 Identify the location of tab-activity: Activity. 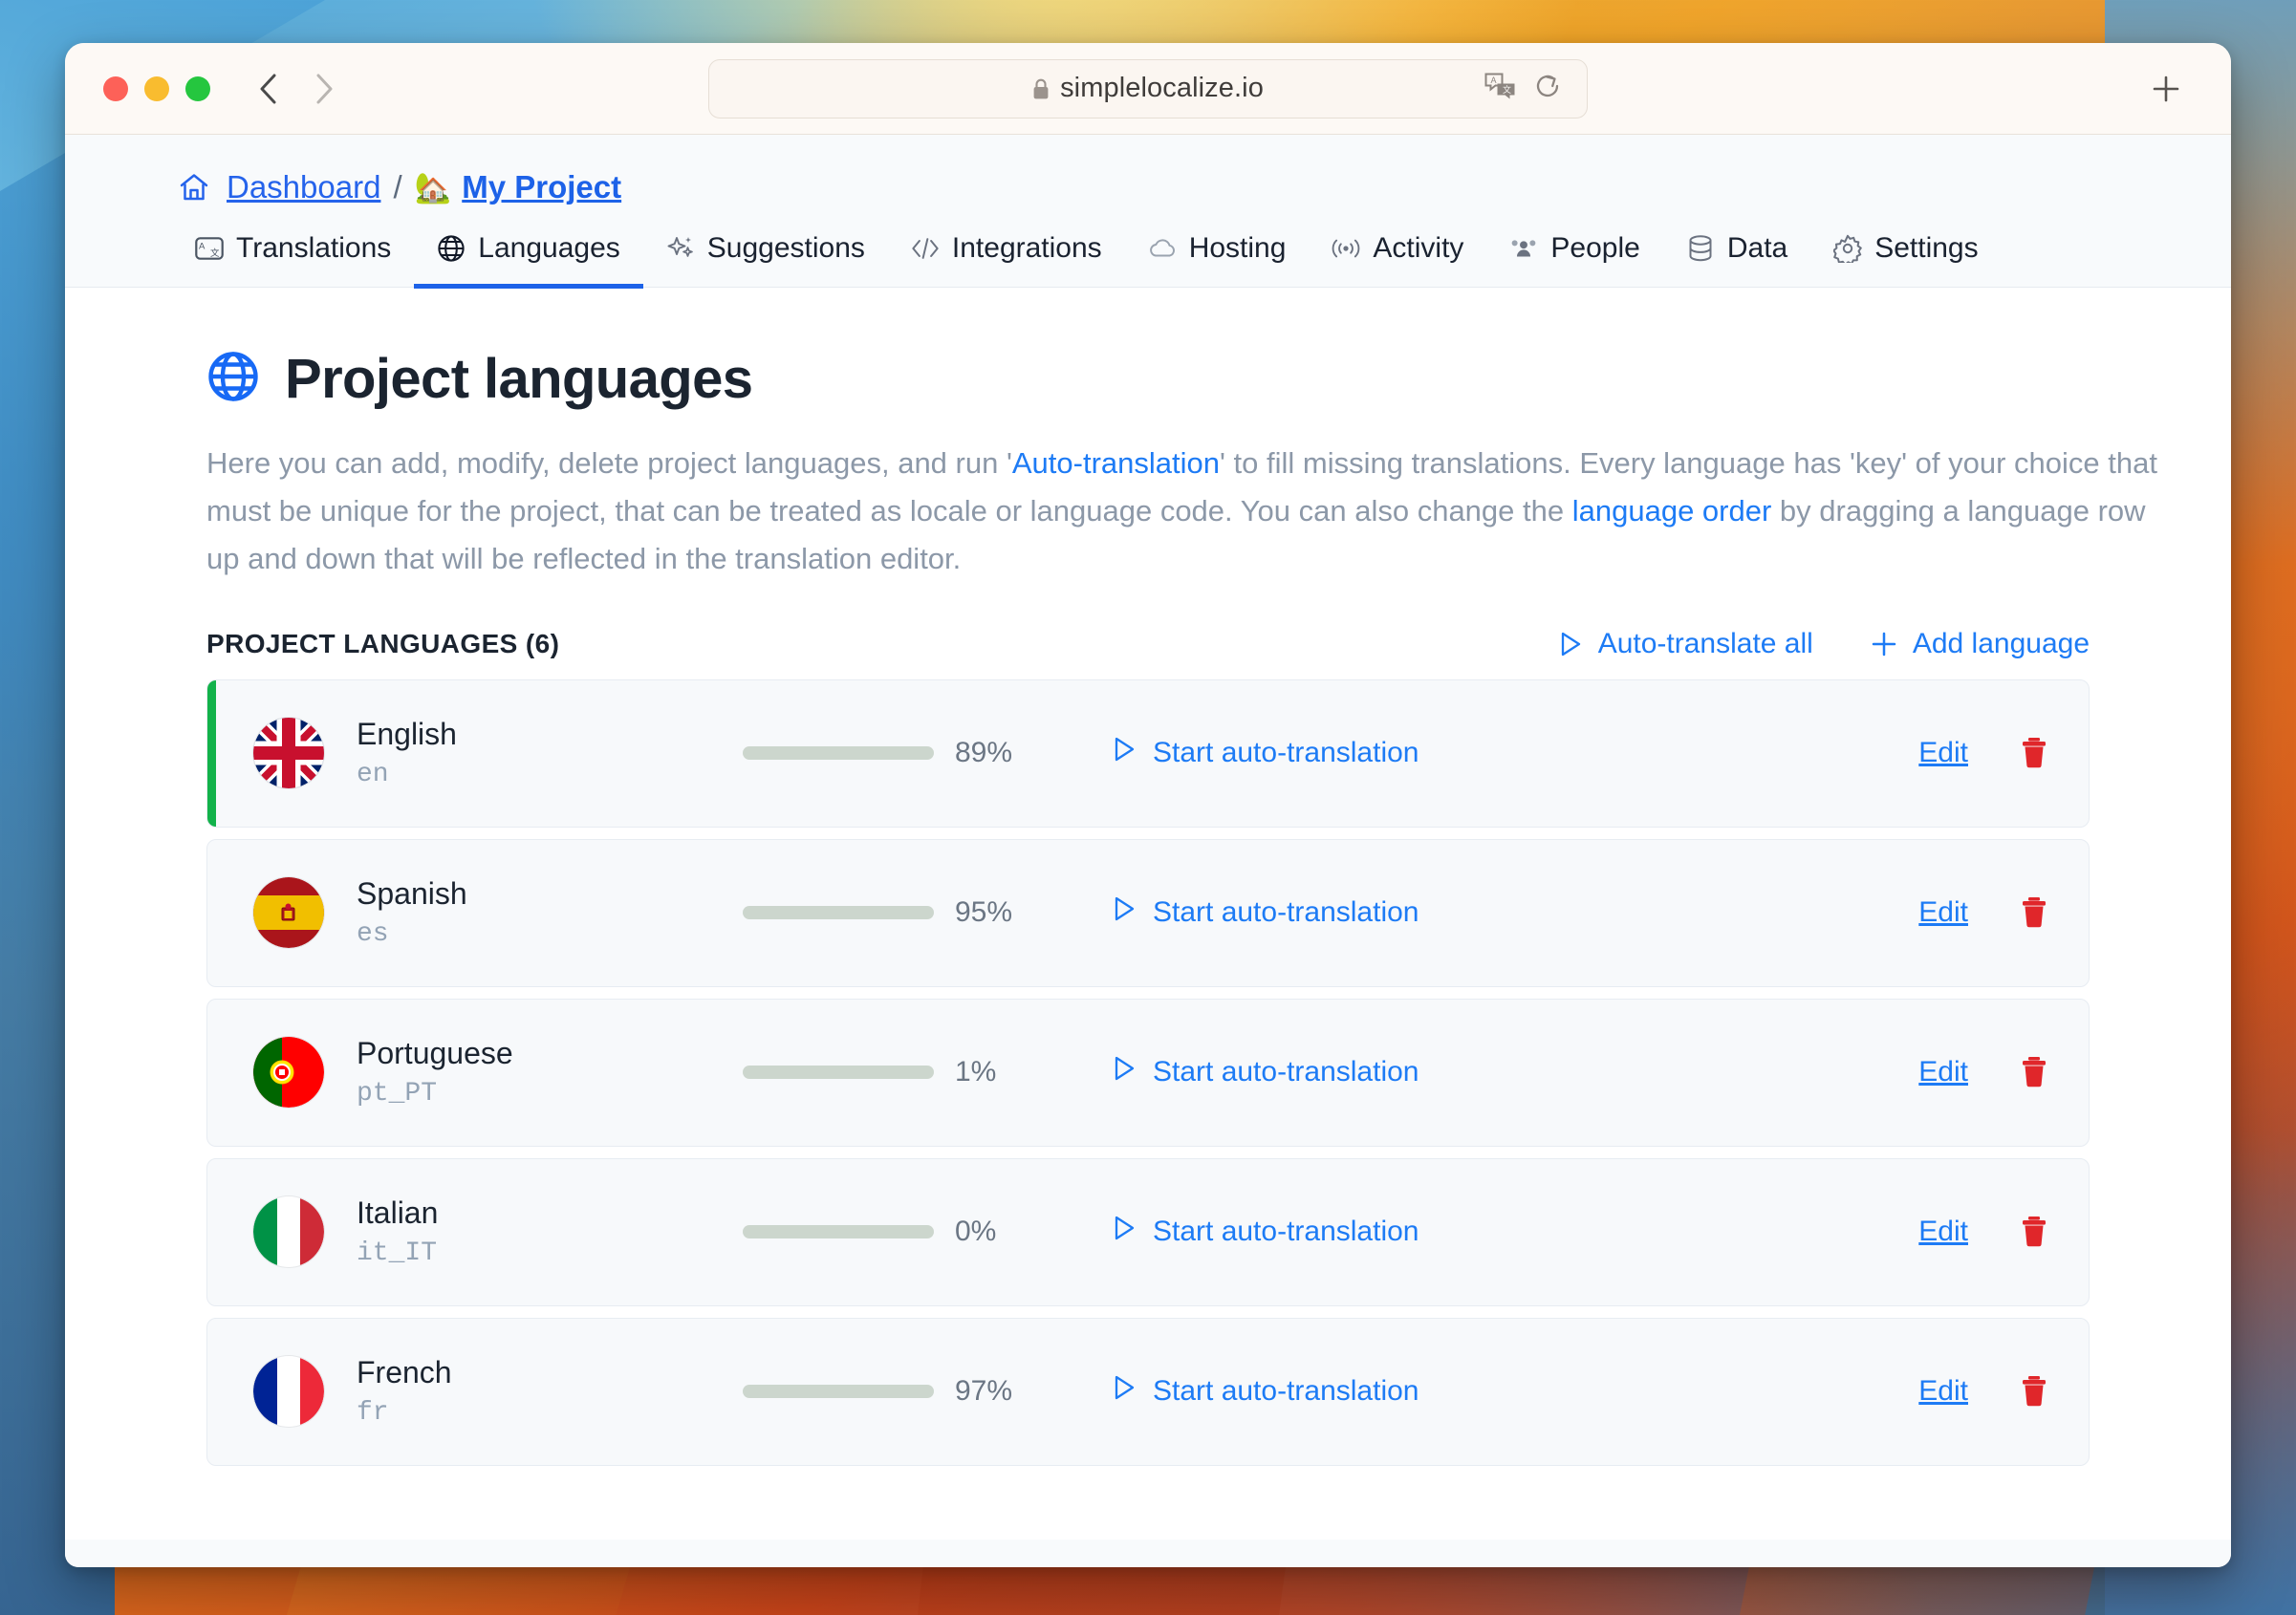
(1397, 254).